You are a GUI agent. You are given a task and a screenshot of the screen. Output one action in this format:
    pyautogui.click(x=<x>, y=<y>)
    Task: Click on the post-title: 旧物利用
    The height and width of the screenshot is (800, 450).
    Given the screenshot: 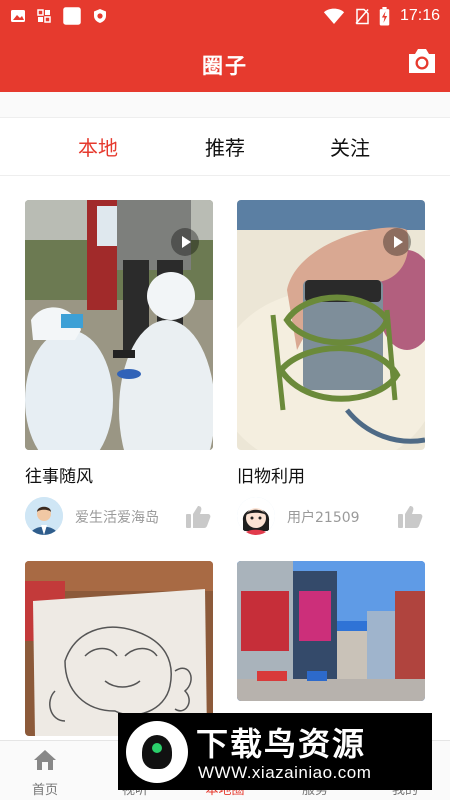 What is the action you would take?
    pyautogui.click(x=271, y=477)
    